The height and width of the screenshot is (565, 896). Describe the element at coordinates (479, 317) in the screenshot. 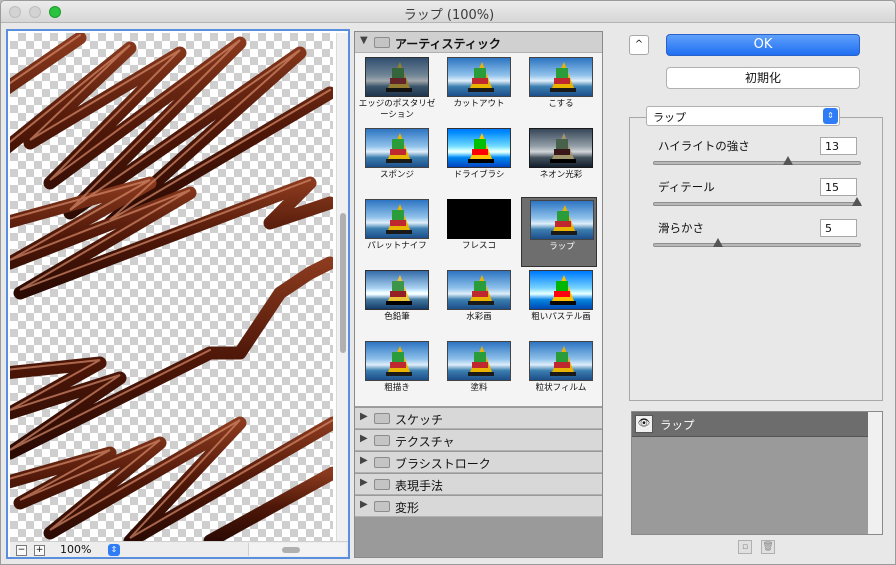

I see `filter-thumb-label: 水彩画` at that location.